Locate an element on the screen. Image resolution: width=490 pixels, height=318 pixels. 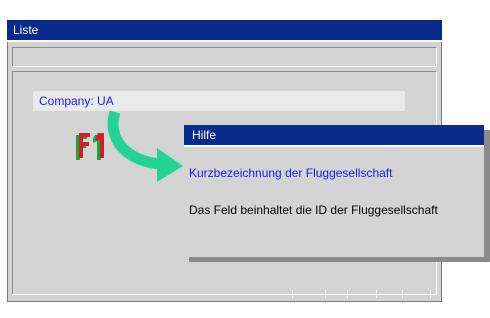
help-popup-titlebar: Hilfe is located at coordinates (334, 136).